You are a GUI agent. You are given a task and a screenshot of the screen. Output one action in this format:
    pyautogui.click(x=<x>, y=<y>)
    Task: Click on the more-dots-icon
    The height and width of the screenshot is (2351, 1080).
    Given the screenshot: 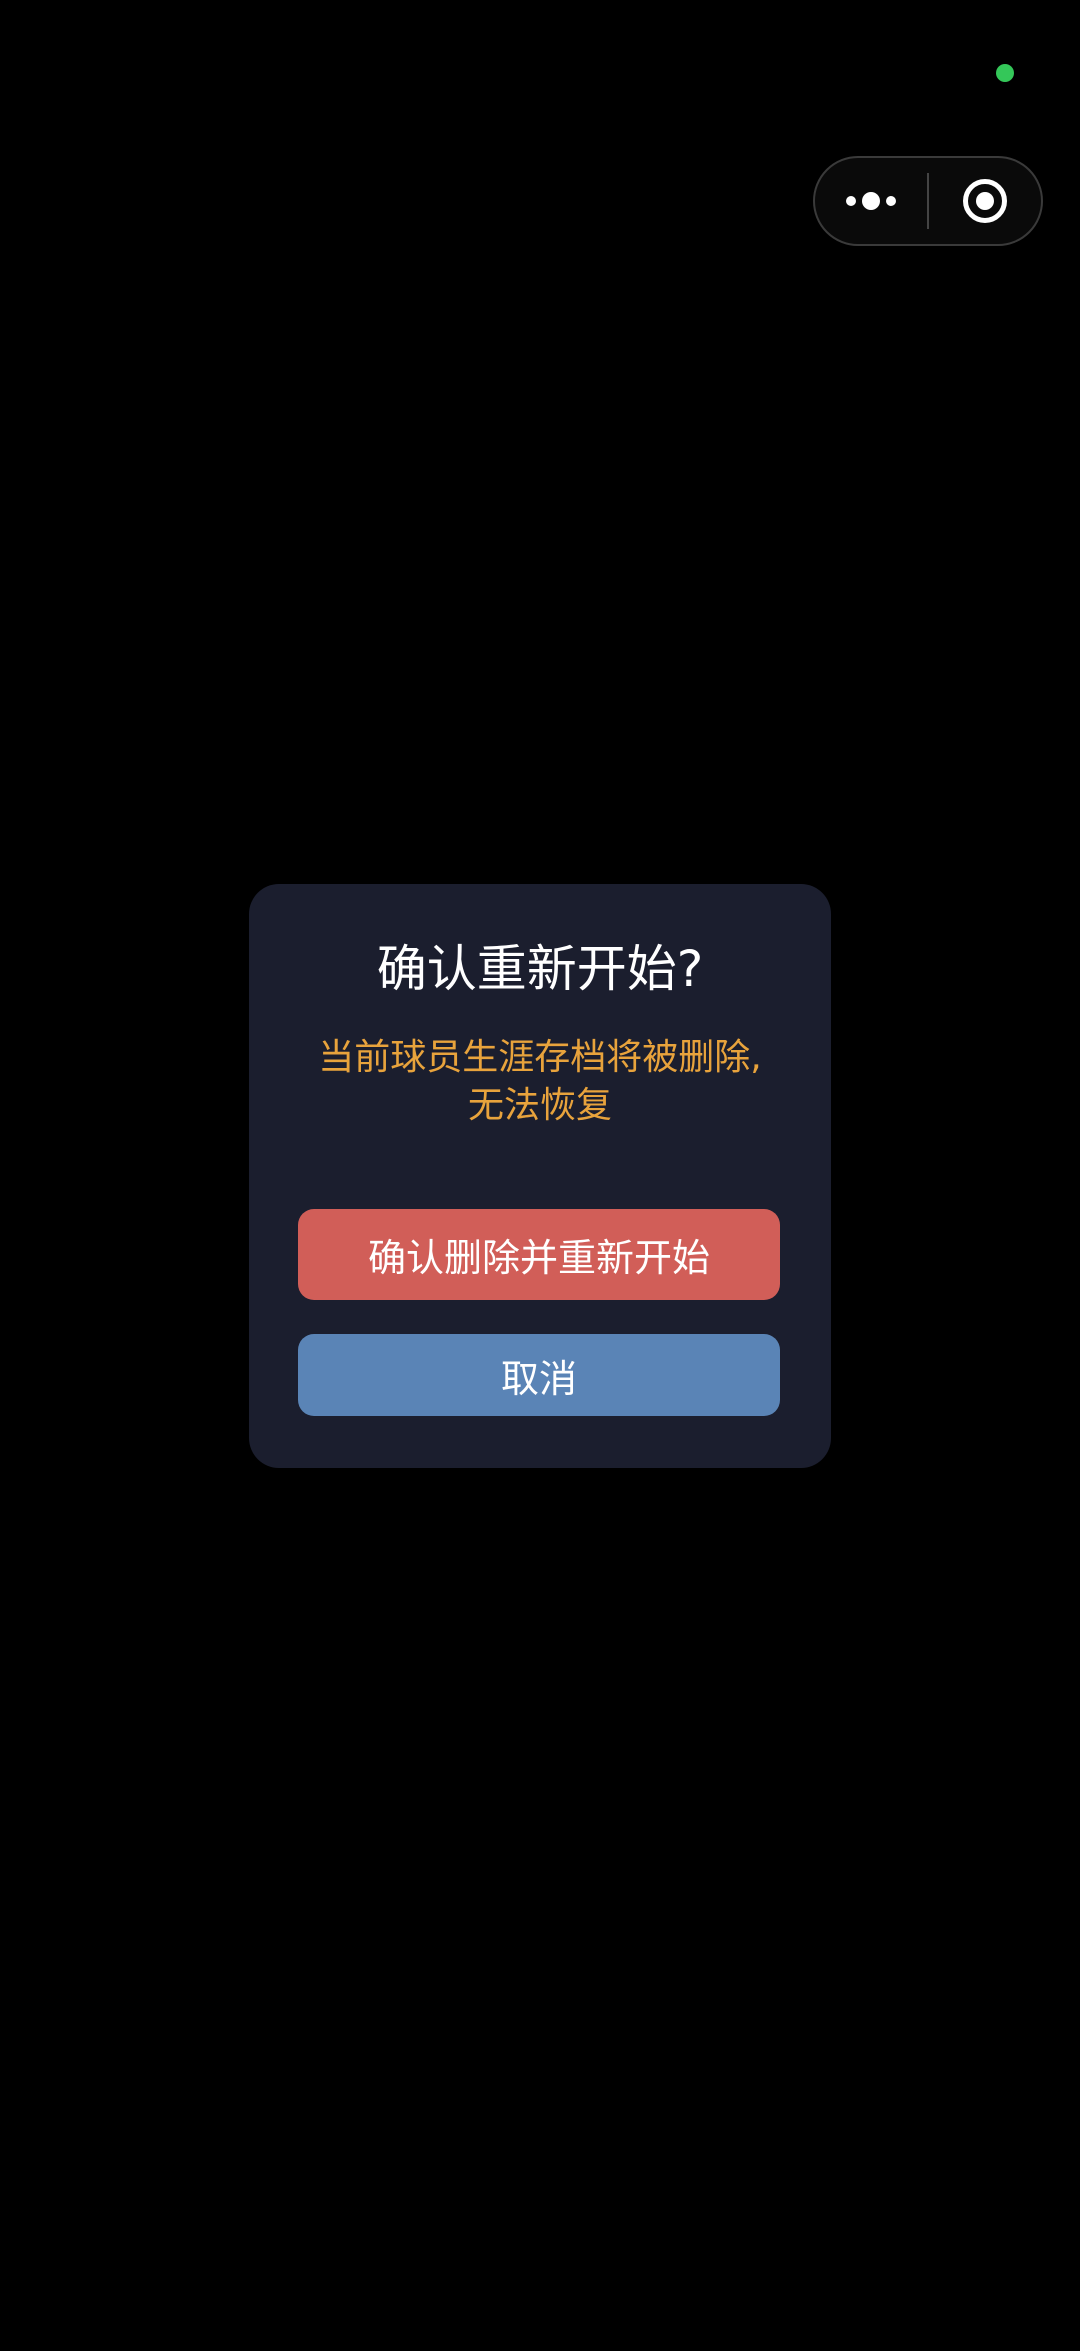 What is the action you would take?
    pyautogui.click(x=871, y=201)
    